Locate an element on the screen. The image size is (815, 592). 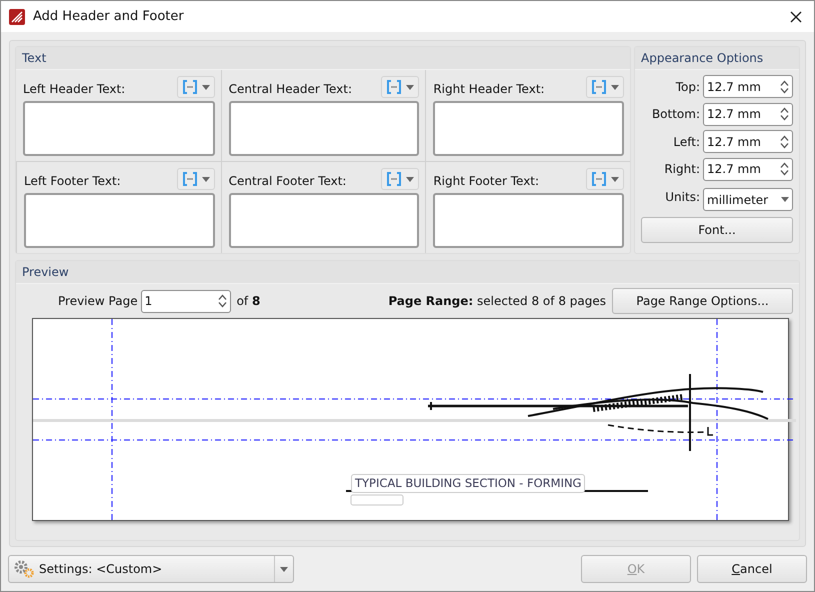
page-range-text: Page Range: selected 8 of 8 pages is located at coordinates (497, 301).